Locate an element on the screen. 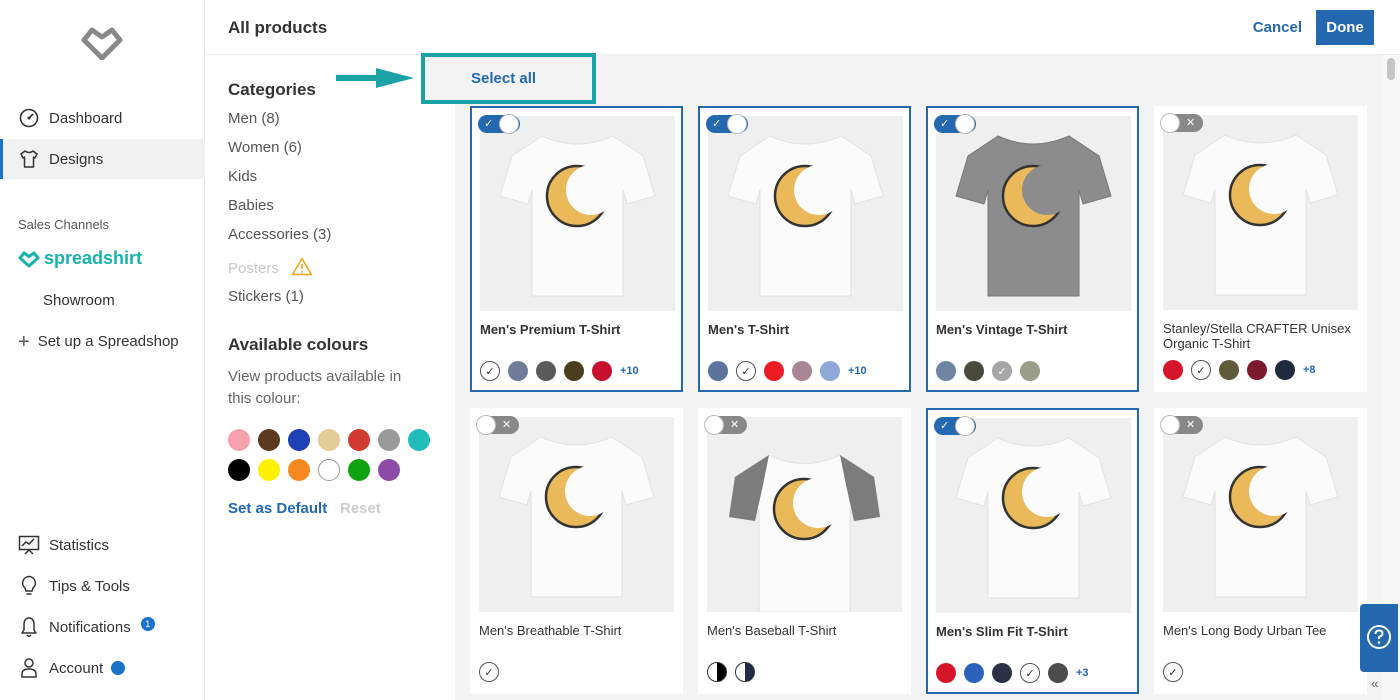 The image size is (1400, 700). more-colours-count: +3 is located at coordinates (1082, 673).